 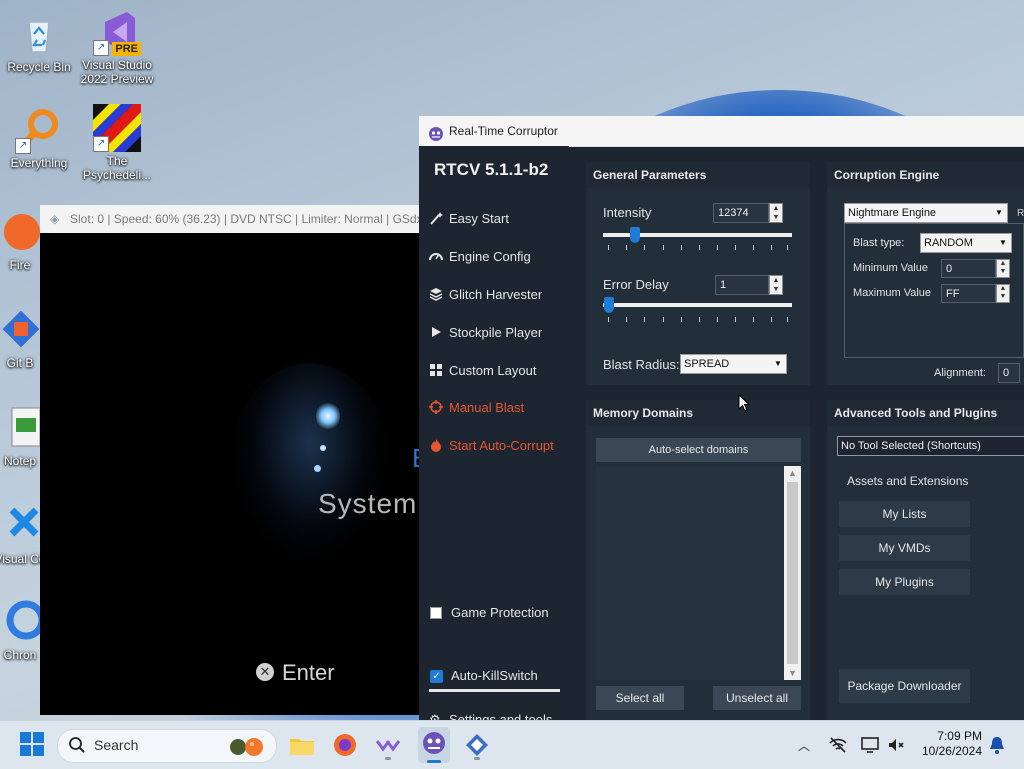 I want to click on domains-list, so click(x=698, y=573).